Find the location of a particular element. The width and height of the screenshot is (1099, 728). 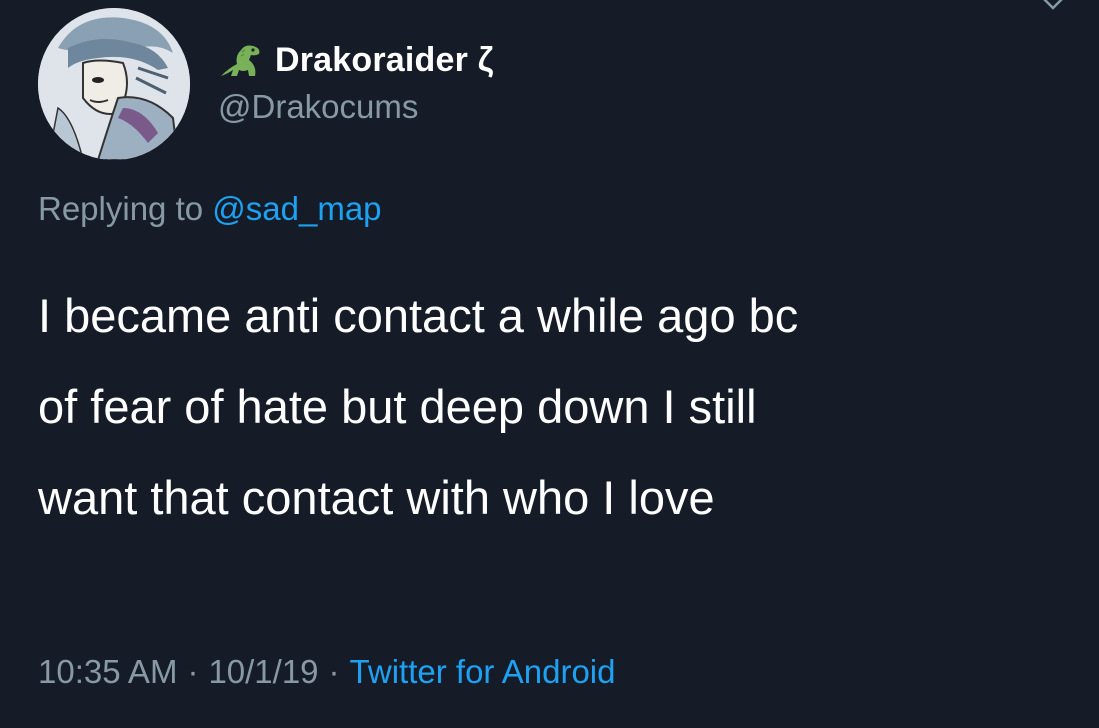

tweet-source-link: Twitter for Android is located at coordinates (483, 671).